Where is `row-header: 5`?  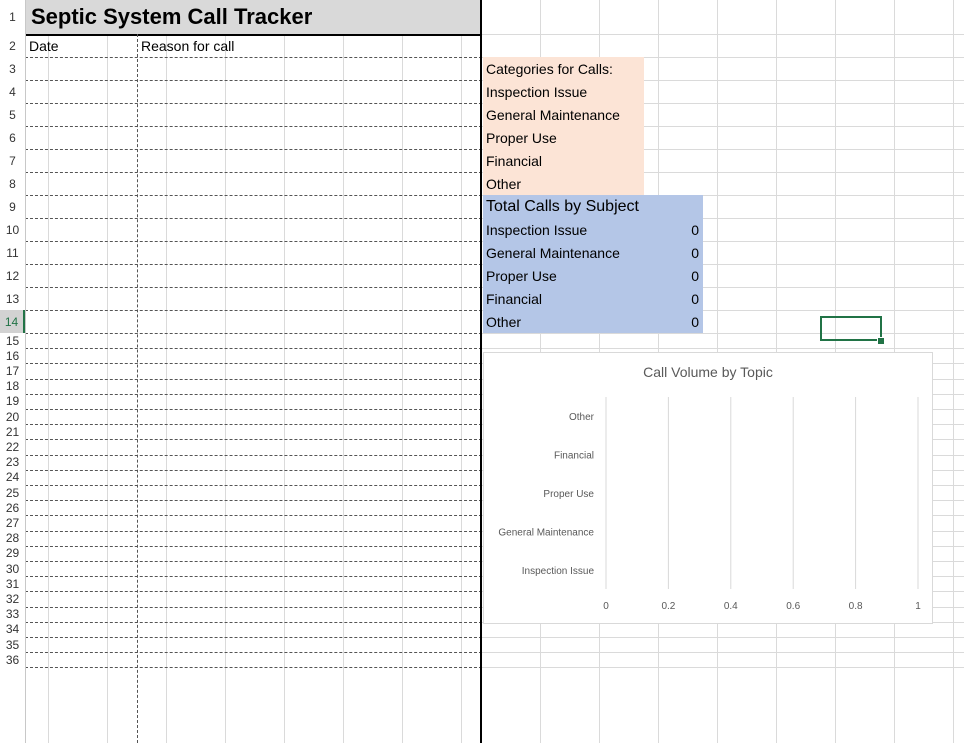
row-header: 5 is located at coordinates (12, 114).